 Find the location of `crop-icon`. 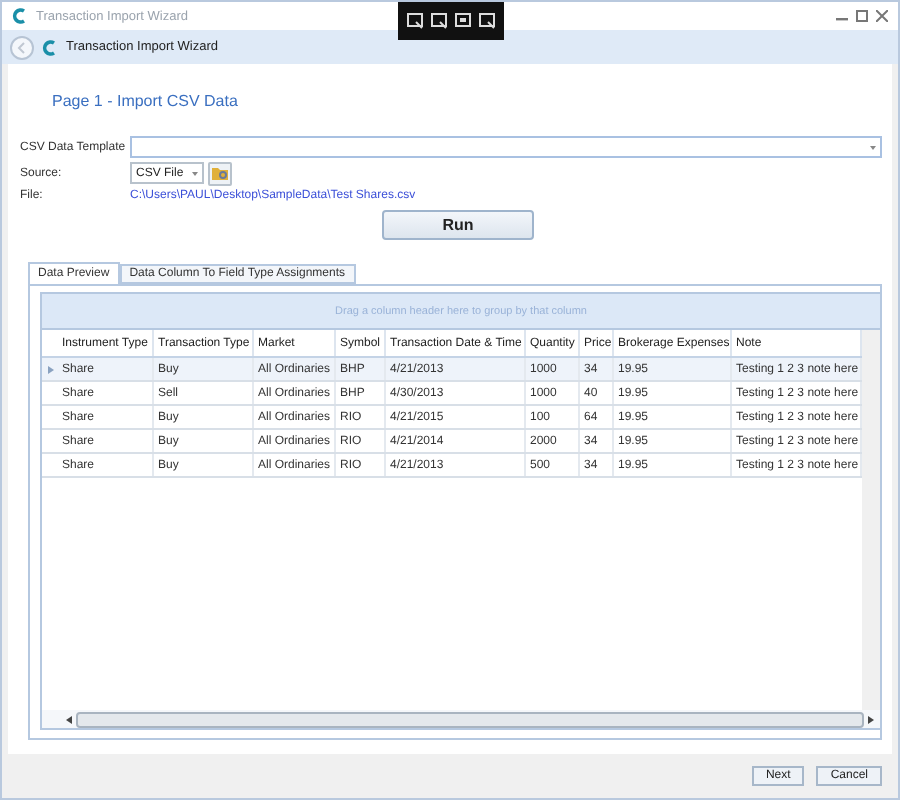

crop-icon is located at coordinates (487, 21).